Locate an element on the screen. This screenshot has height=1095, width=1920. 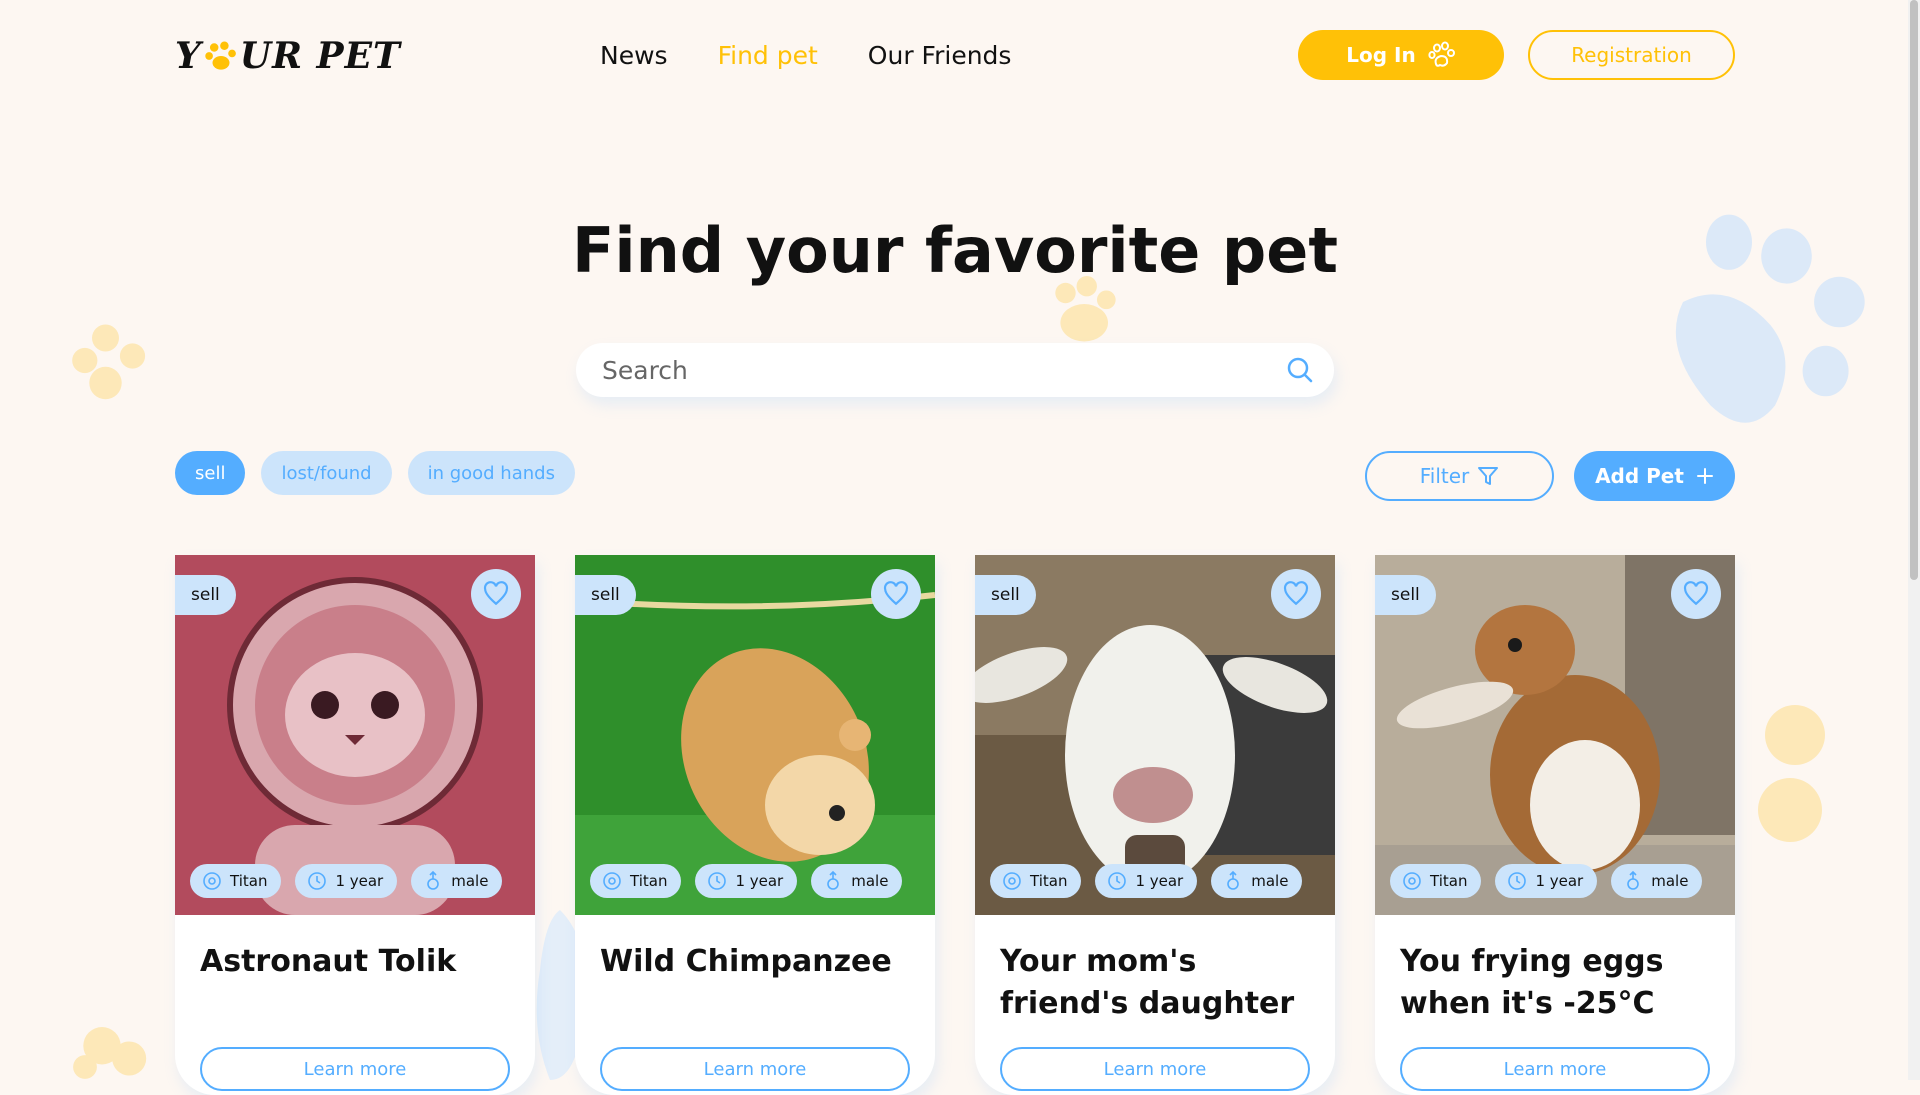
registration-button: Registration is located at coordinates (1631, 55).